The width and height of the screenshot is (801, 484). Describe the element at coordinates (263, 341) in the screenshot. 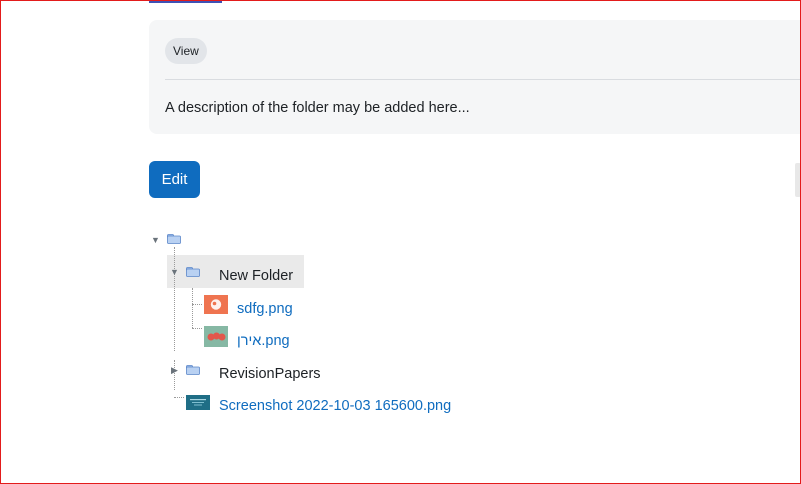

I see `tree-file-link: אירן.png` at that location.